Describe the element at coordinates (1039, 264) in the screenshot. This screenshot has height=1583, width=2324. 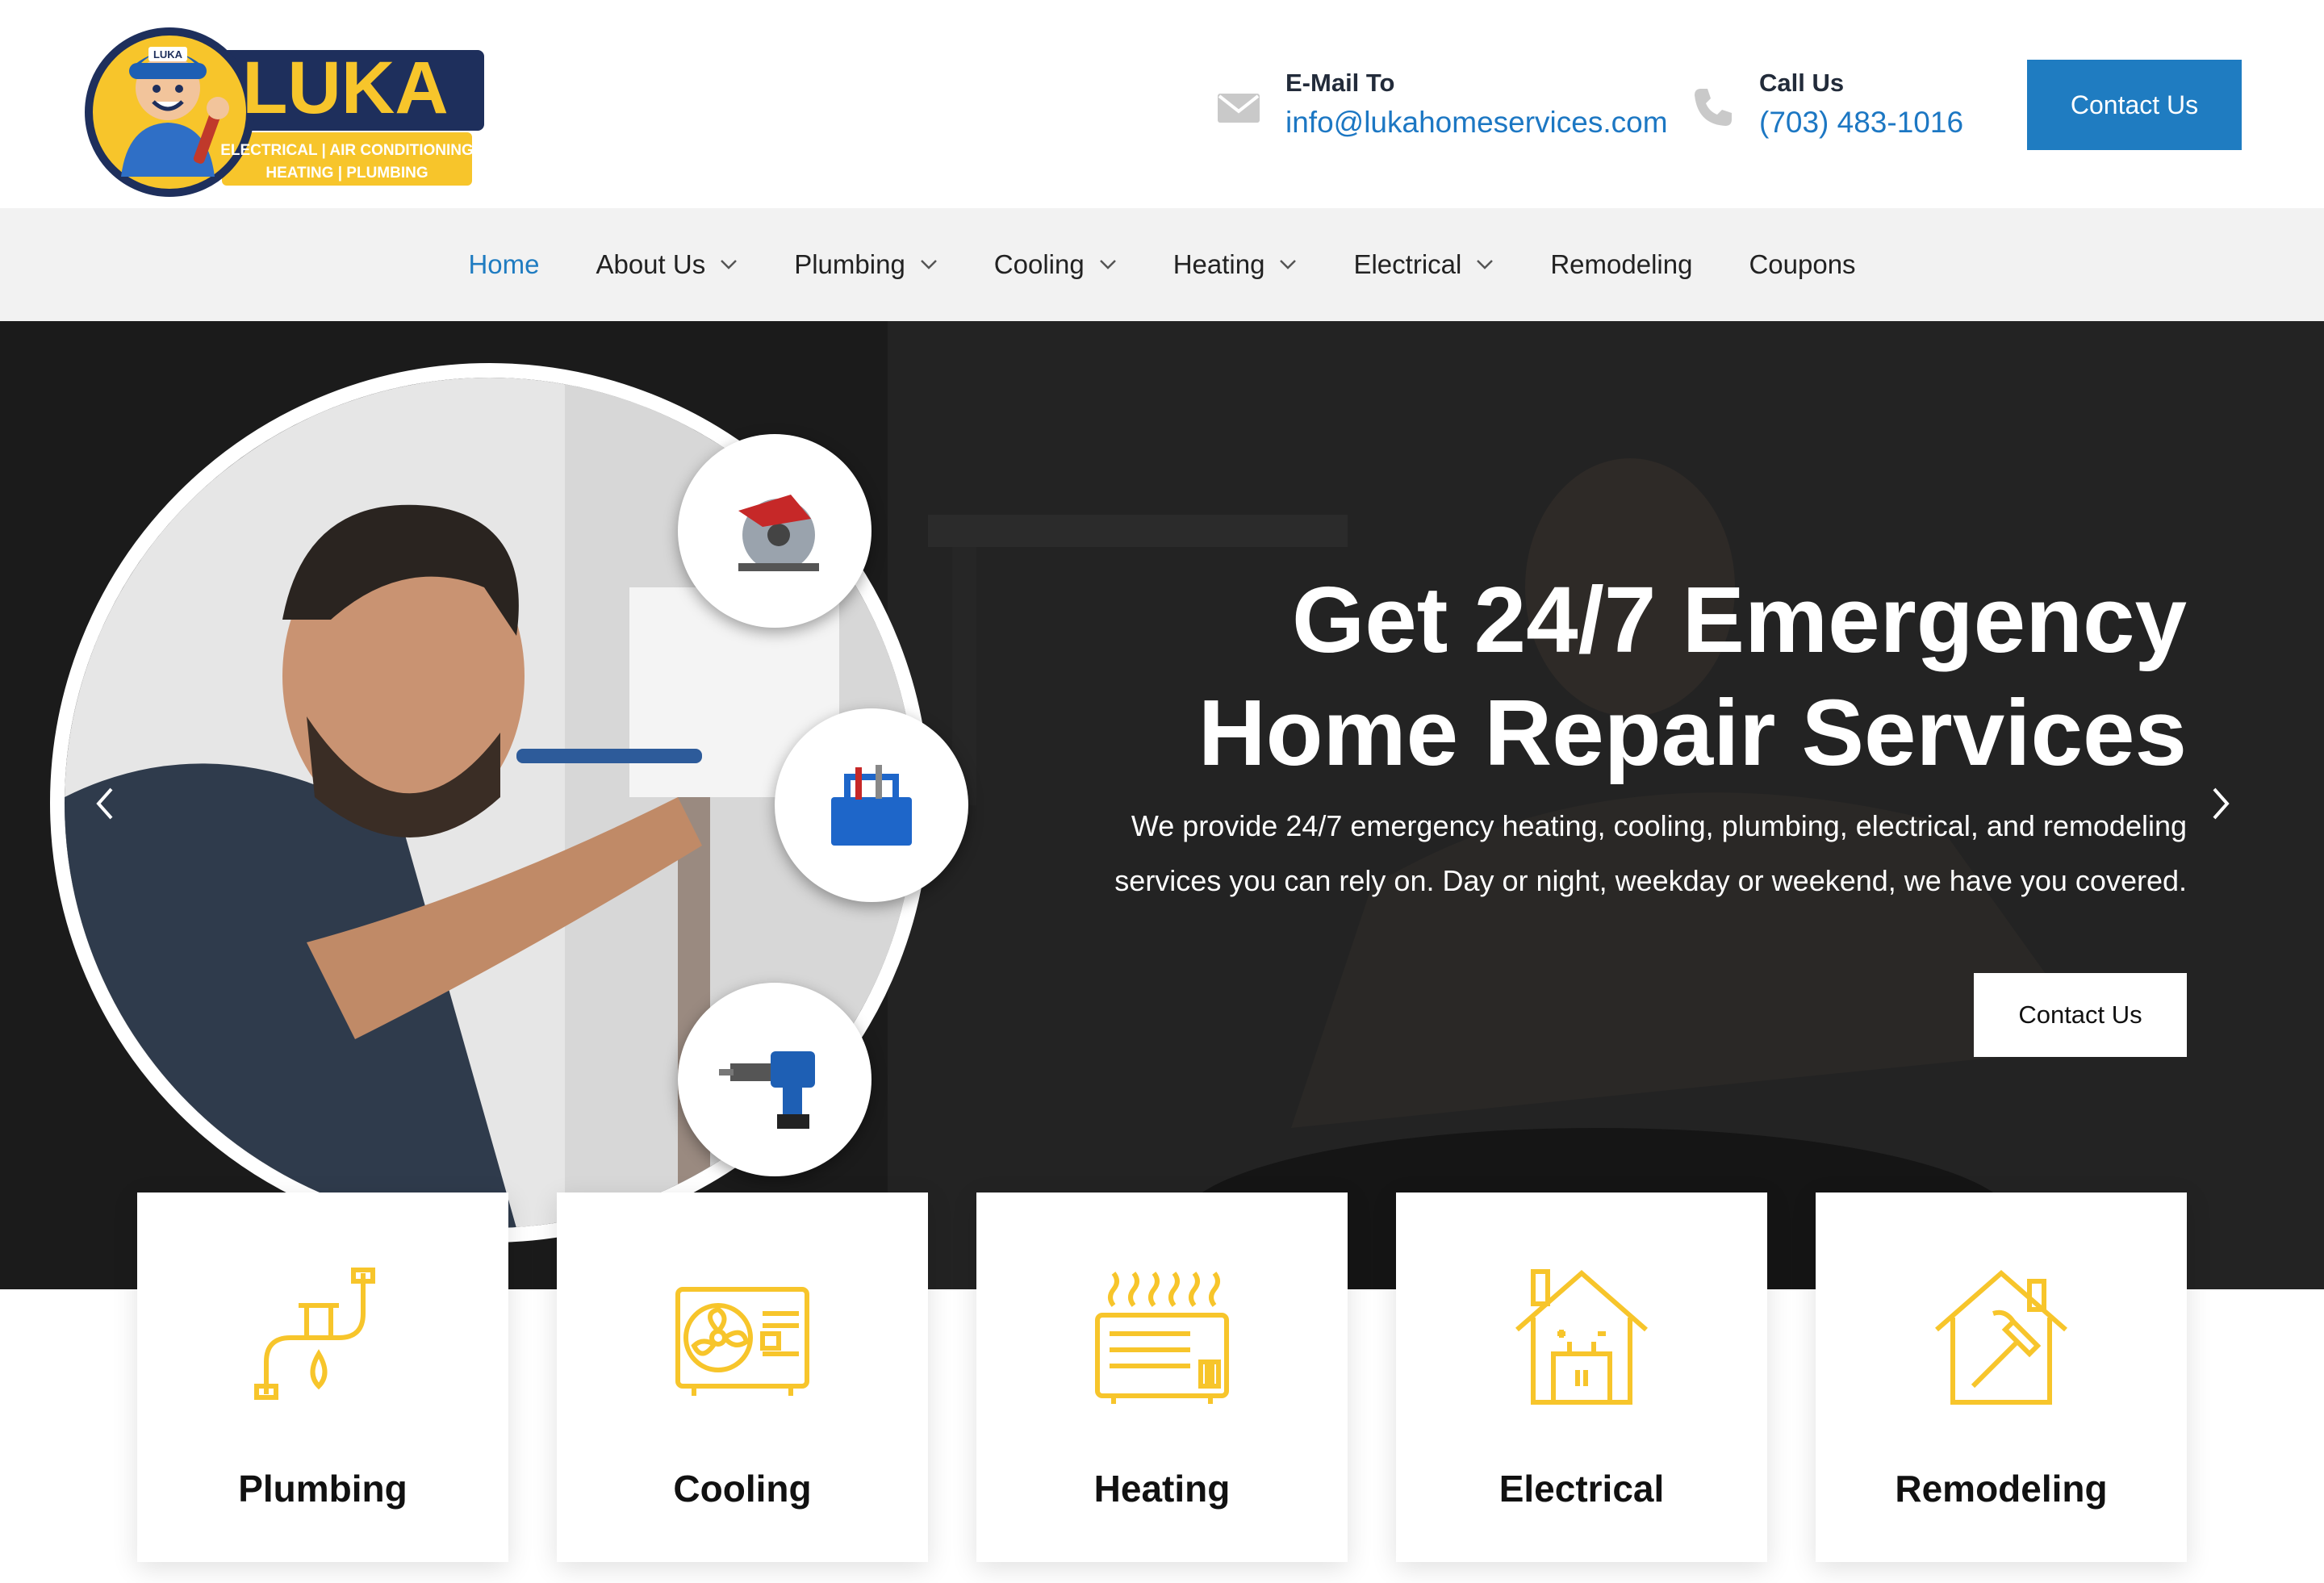
I see `nav-label: Cooling` at that location.